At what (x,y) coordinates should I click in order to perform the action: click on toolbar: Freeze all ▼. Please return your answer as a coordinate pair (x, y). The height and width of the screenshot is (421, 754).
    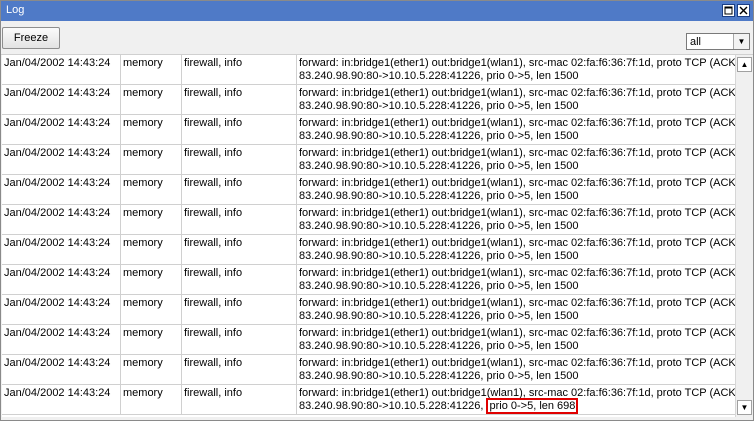
    Looking at the image, I should click on (377, 38).